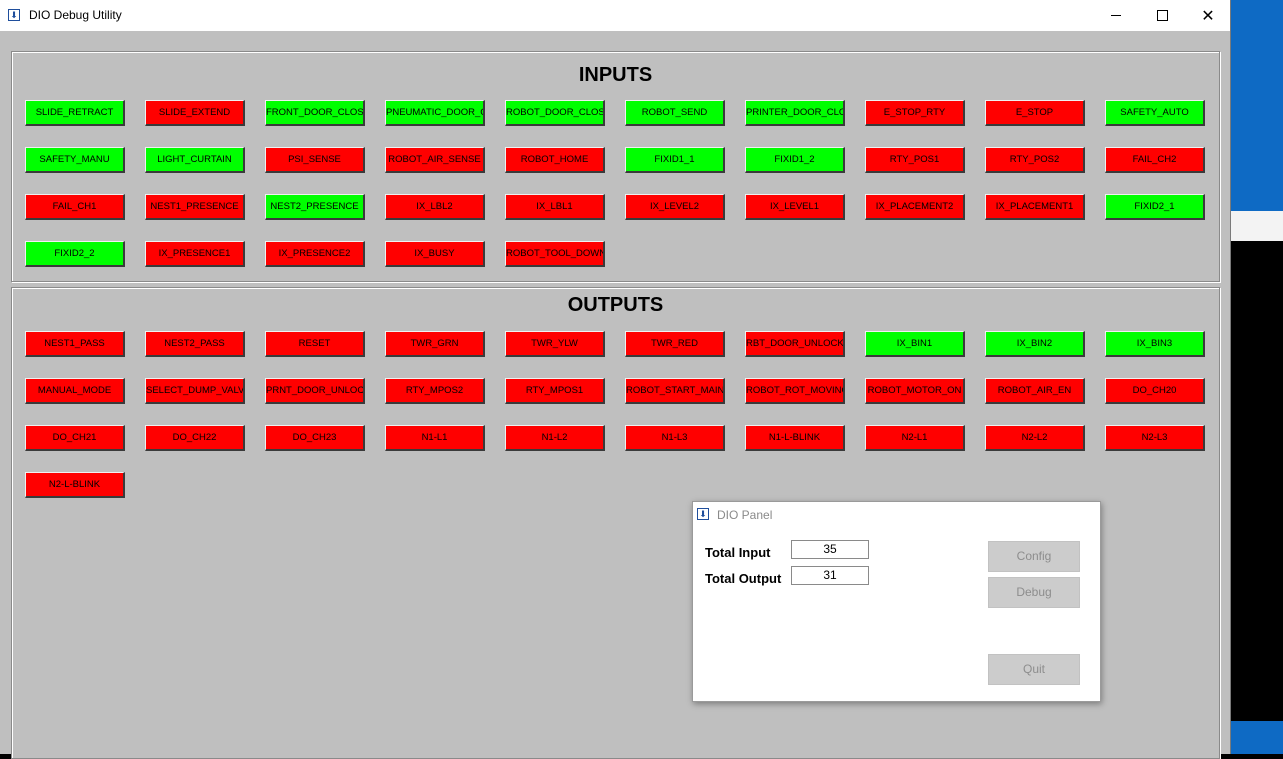  I want to click on input-button-safety-auto: SAFETY_AUTO, so click(1155, 113).